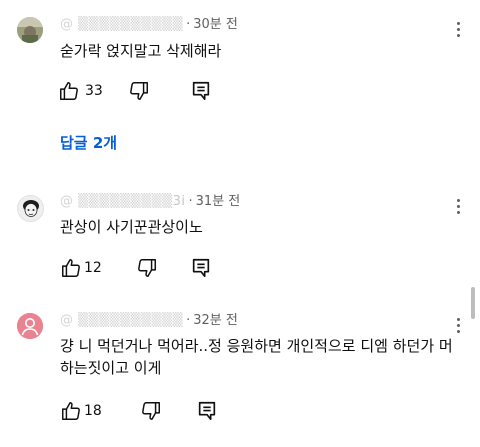 The height and width of the screenshot is (447, 480). I want to click on comment-timestamp: 30분 전, so click(215, 24).